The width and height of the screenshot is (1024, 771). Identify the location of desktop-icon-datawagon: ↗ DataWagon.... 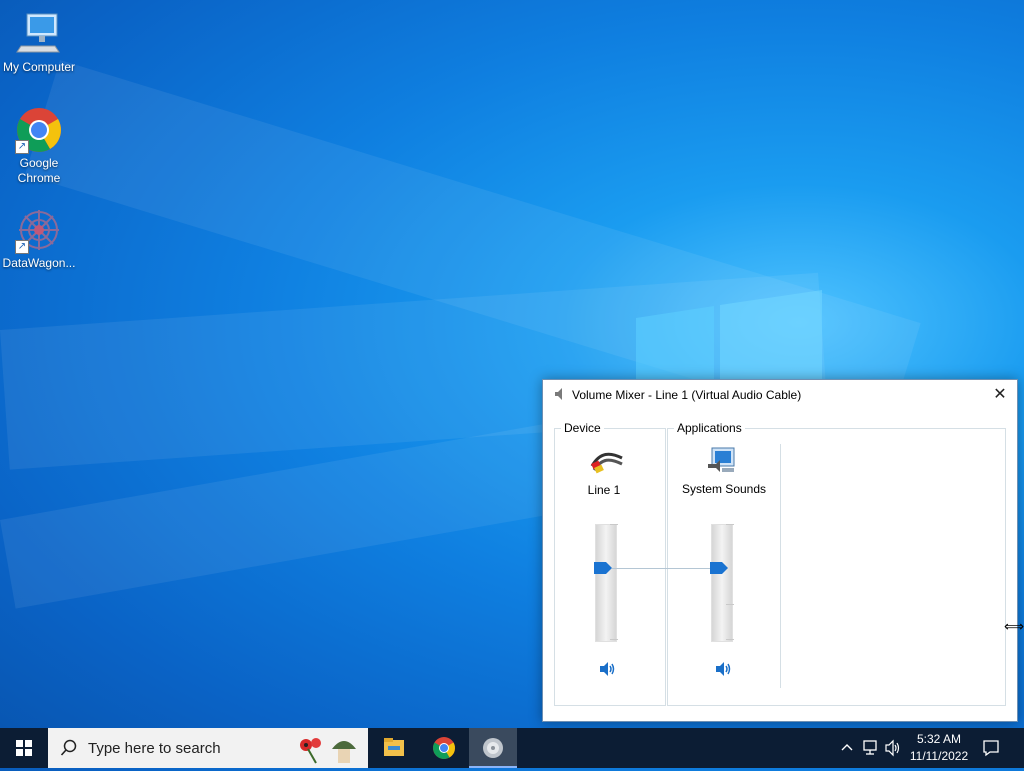
(39, 238).